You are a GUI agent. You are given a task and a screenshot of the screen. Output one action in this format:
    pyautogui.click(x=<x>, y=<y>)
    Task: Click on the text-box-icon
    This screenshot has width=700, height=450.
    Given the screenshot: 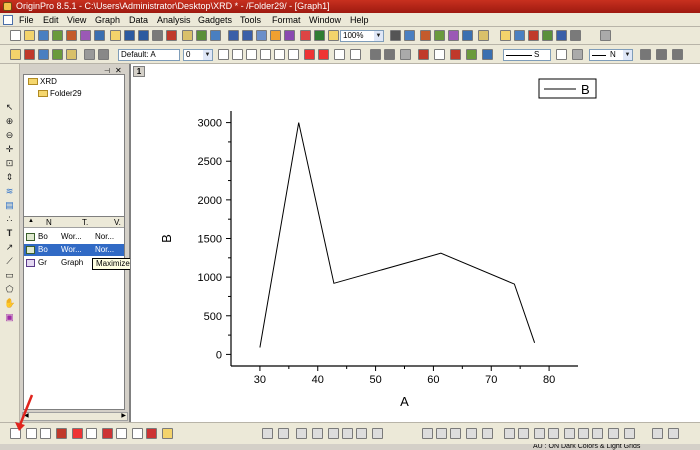 What is the action you would take?
    pyautogui.click(x=405, y=54)
    